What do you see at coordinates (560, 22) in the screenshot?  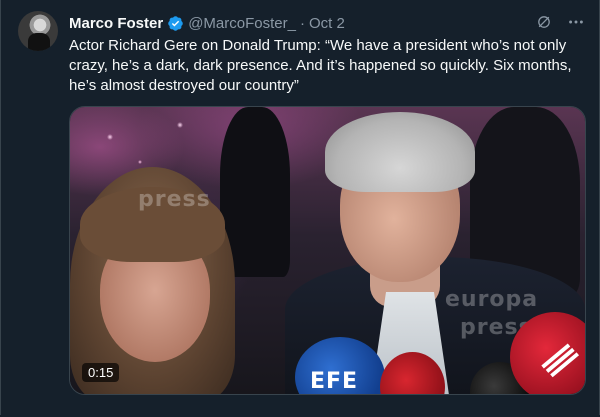 I see `header-actions` at bounding box center [560, 22].